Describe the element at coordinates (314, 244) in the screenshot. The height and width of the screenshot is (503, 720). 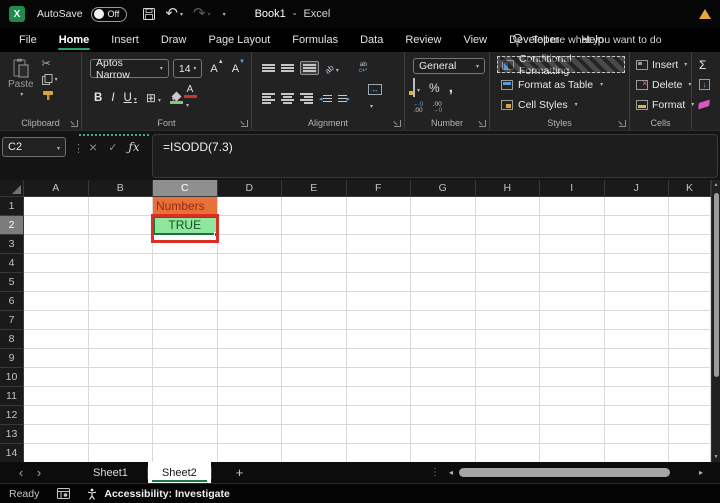
I see `cell-E3` at that location.